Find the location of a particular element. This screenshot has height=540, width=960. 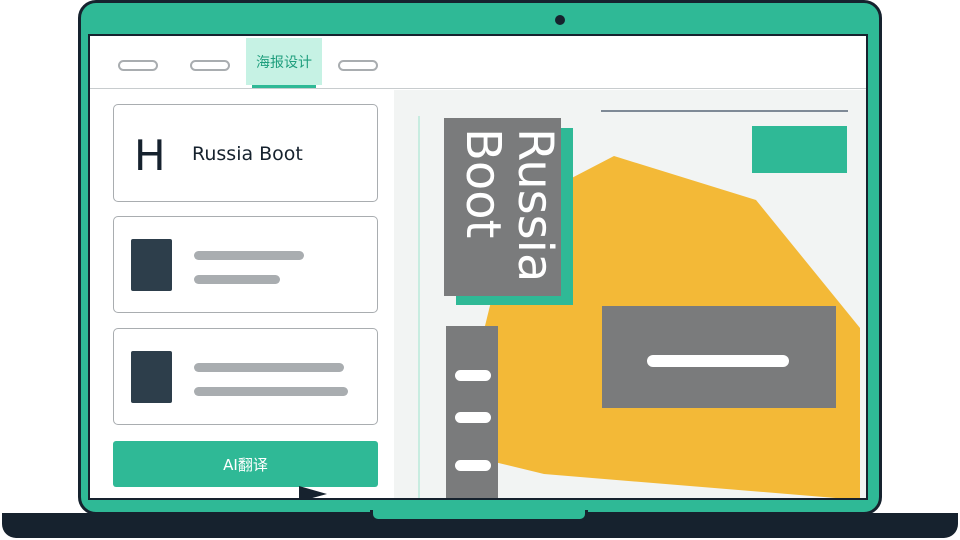

active-tab-indicator is located at coordinates (284, 86).